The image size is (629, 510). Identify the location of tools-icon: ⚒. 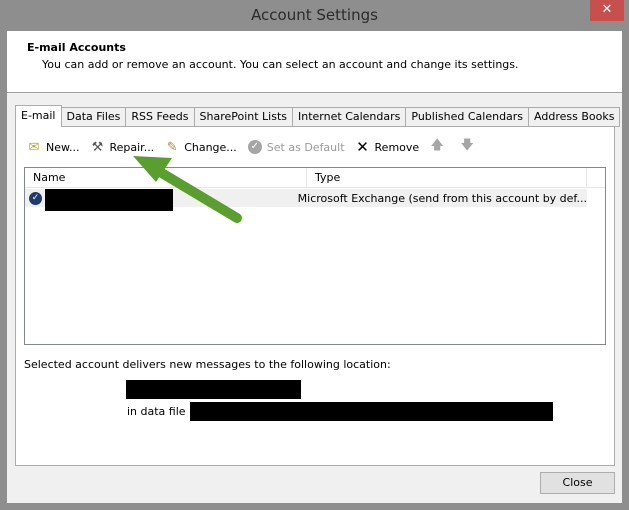
(97, 147).